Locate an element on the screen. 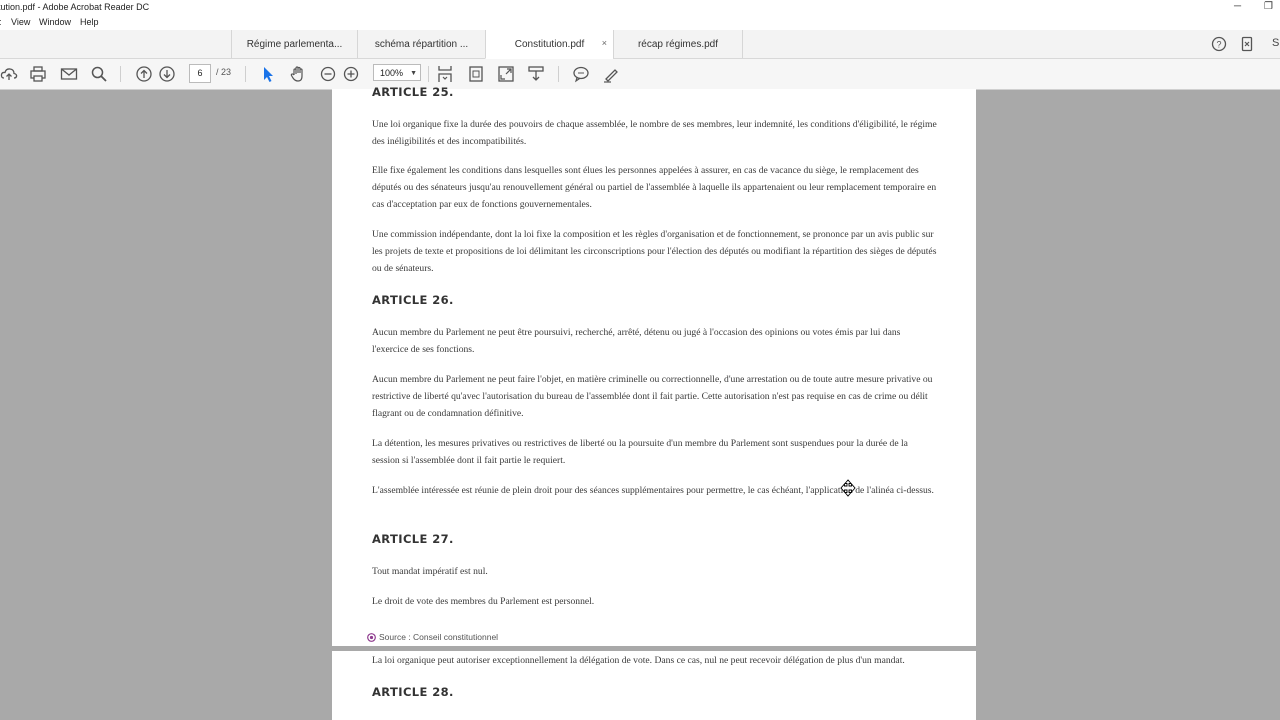 The image size is (1280, 720). source-credit: Source : Conseil constitutionnel is located at coordinates (432, 637).